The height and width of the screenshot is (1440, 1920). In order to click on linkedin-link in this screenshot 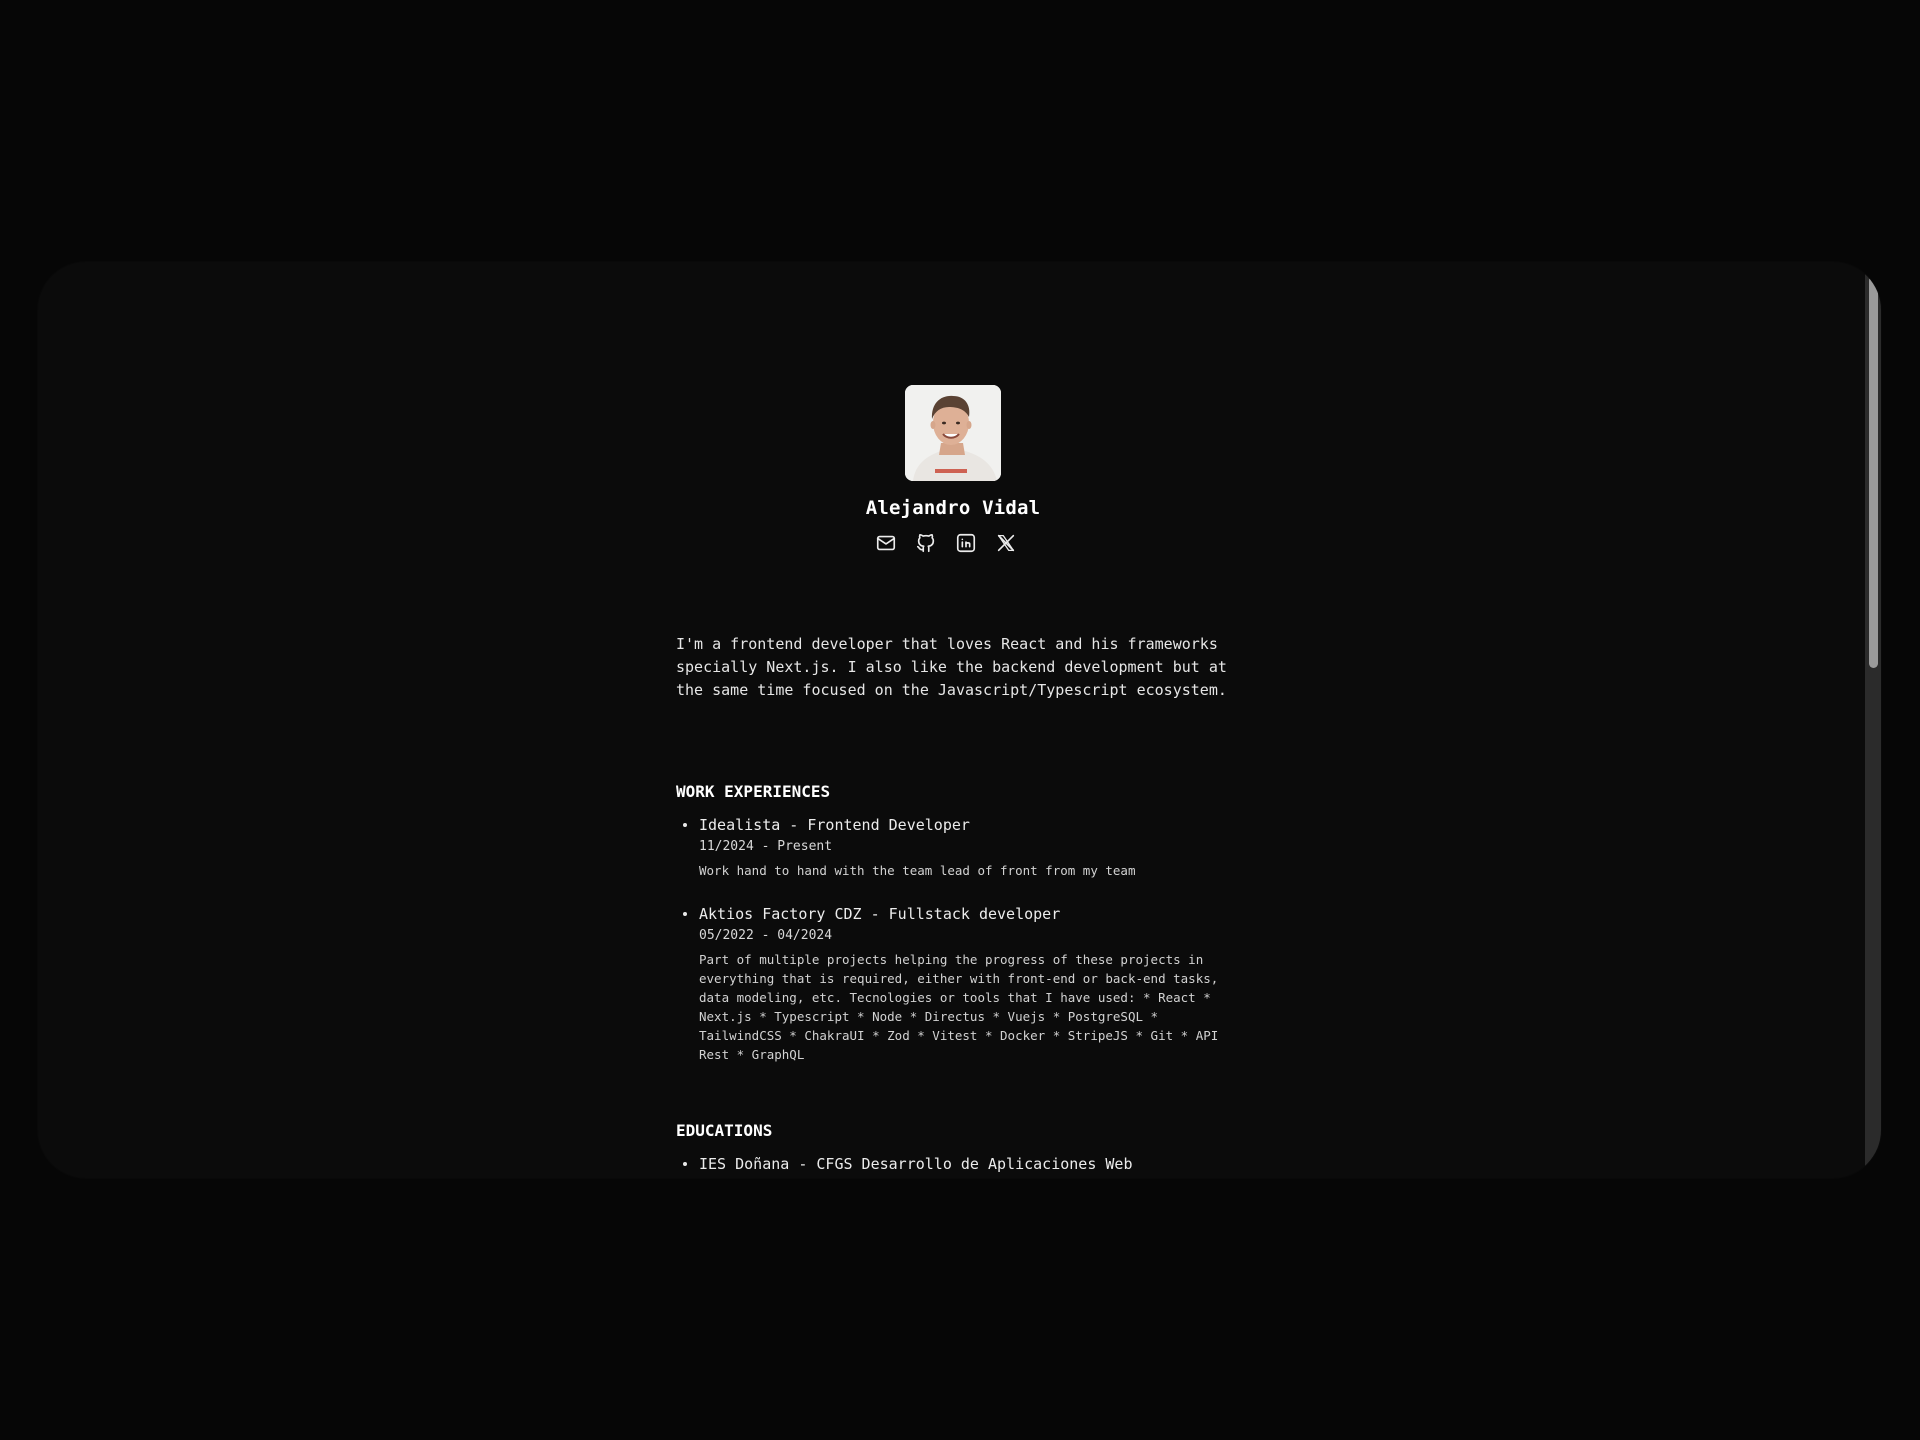, I will do `click(966, 543)`.